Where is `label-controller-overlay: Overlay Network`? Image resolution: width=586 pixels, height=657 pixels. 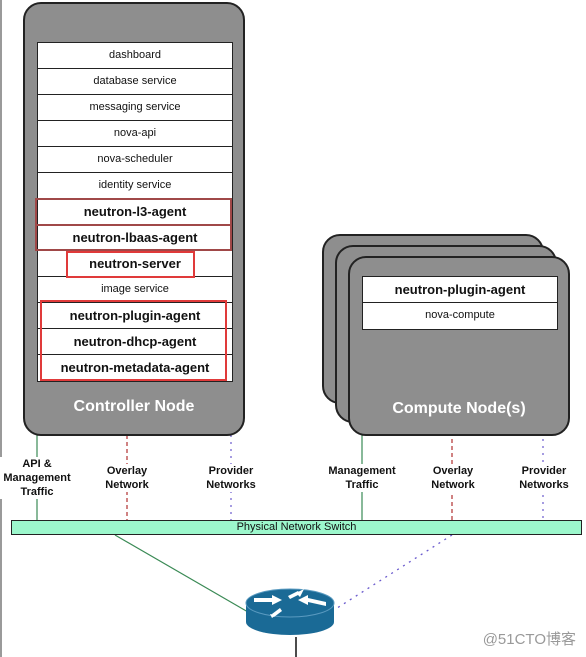 label-controller-overlay: Overlay Network is located at coordinates (127, 478).